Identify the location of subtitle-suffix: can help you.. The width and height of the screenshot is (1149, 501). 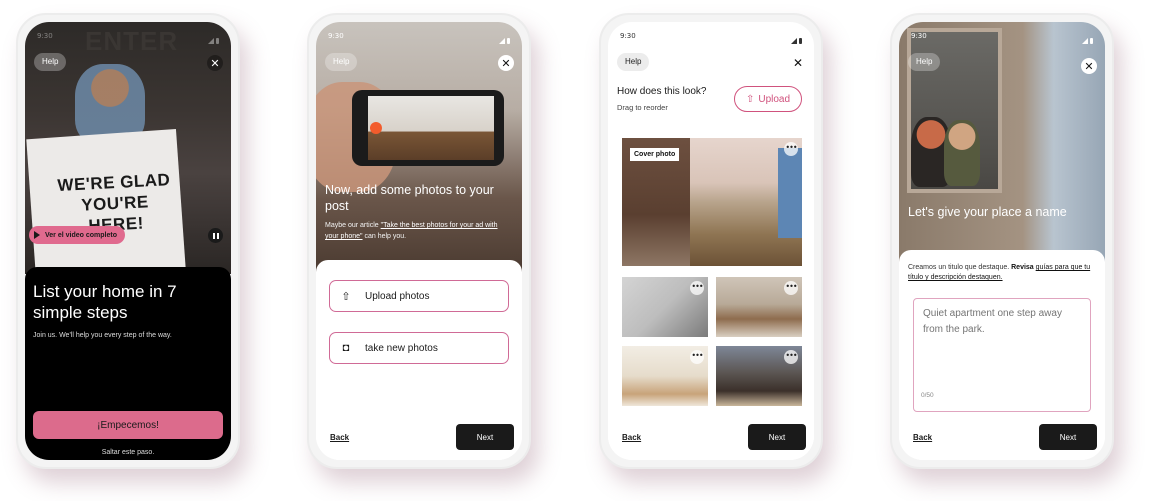
(384, 236).